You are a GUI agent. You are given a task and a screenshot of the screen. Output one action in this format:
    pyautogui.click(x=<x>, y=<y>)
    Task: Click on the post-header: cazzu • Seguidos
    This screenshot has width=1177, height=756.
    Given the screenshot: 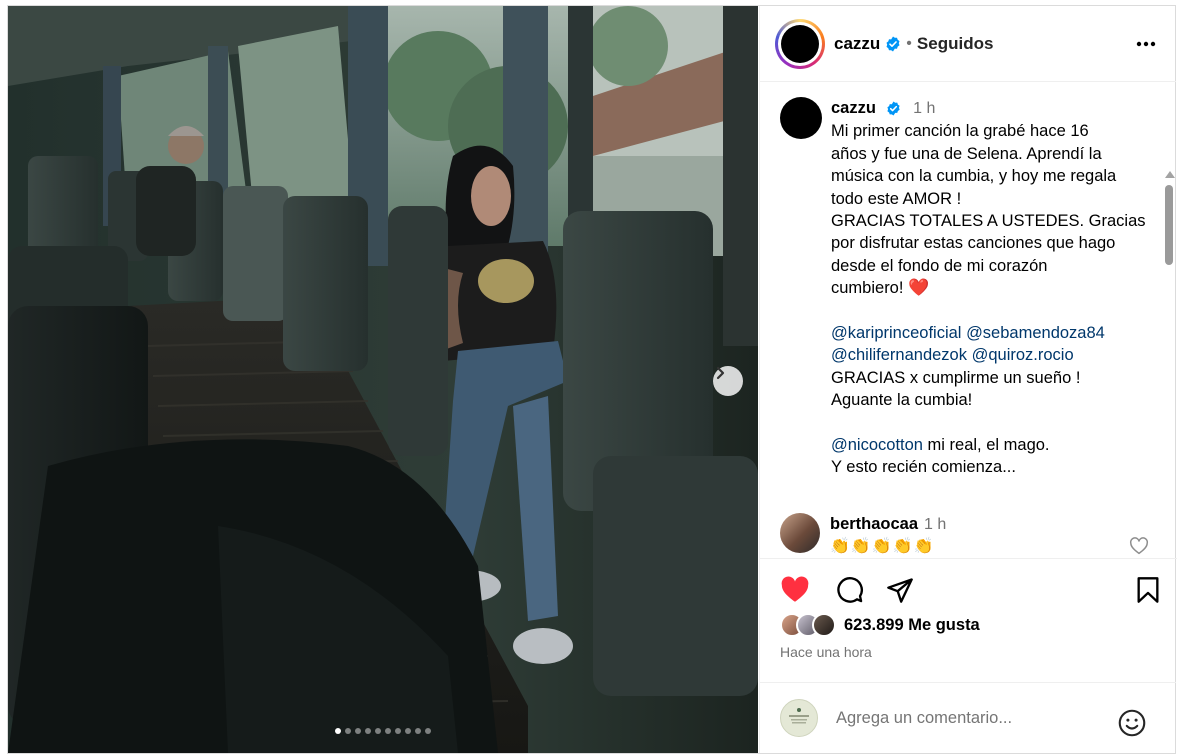 What is the action you would take?
    pyautogui.click(x=968, y=44)
    